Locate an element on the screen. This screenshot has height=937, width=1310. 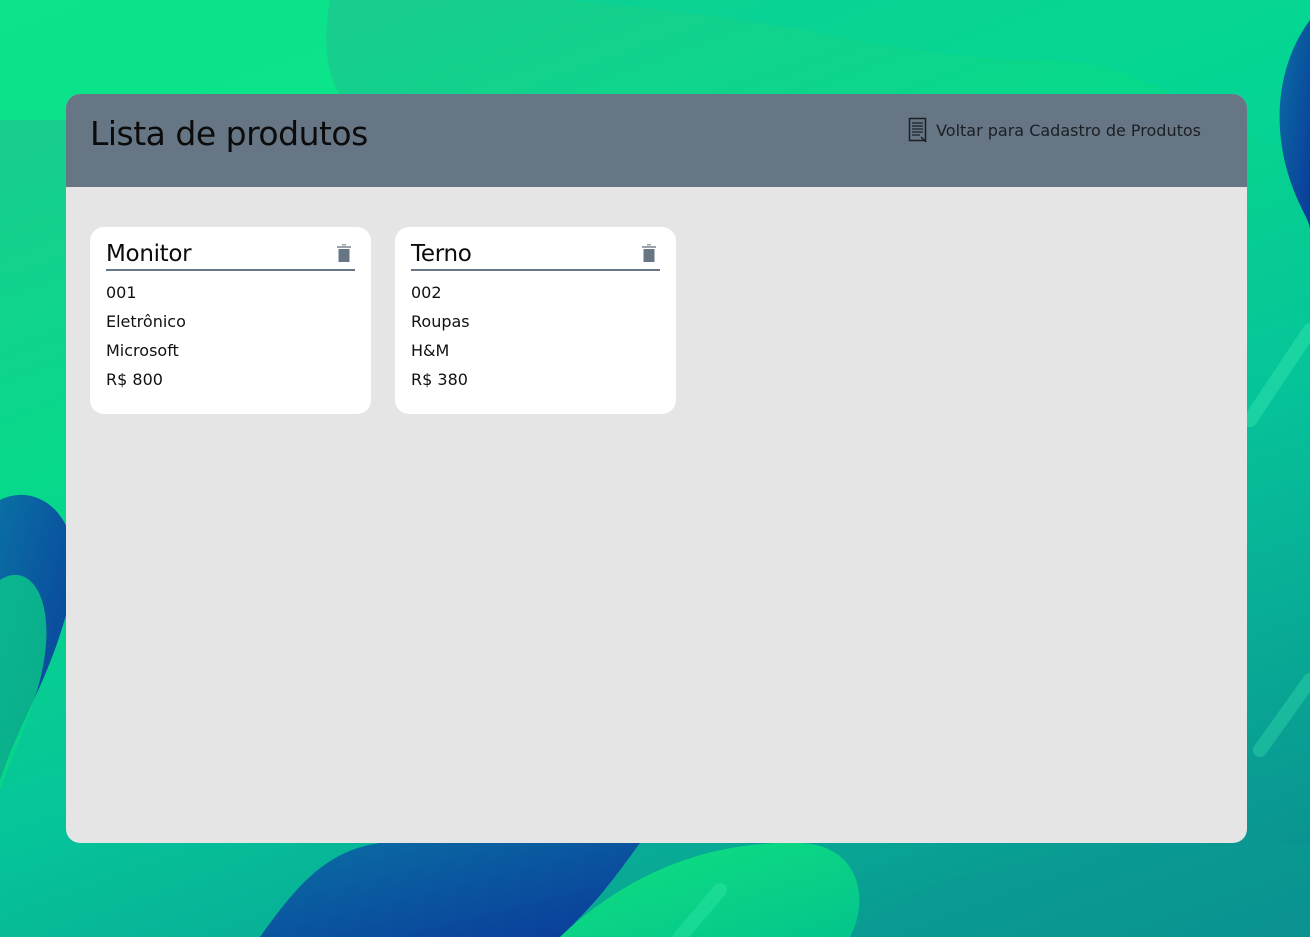
product-category: Roupas is located at coordinates (440, 321).